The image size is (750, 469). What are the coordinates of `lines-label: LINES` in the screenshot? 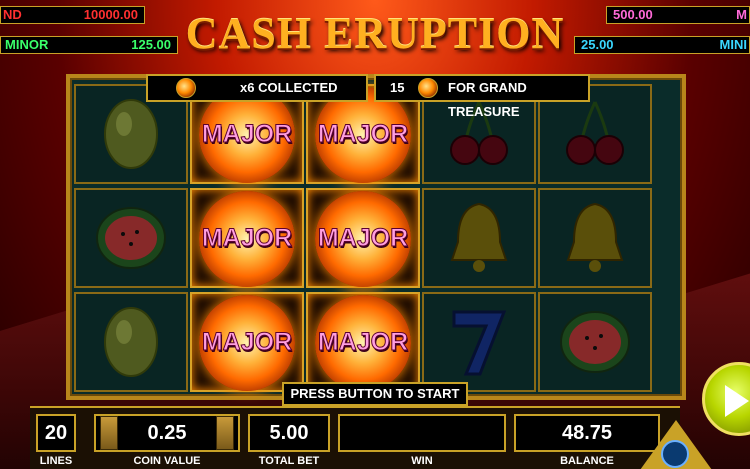 It's located at (56, 461).